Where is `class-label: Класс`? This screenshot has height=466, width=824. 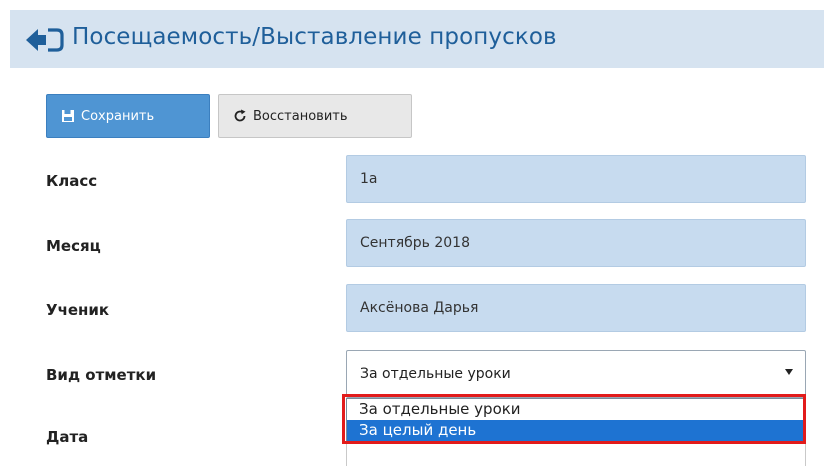
class-label: Класс is located at coordinates (72, 181).